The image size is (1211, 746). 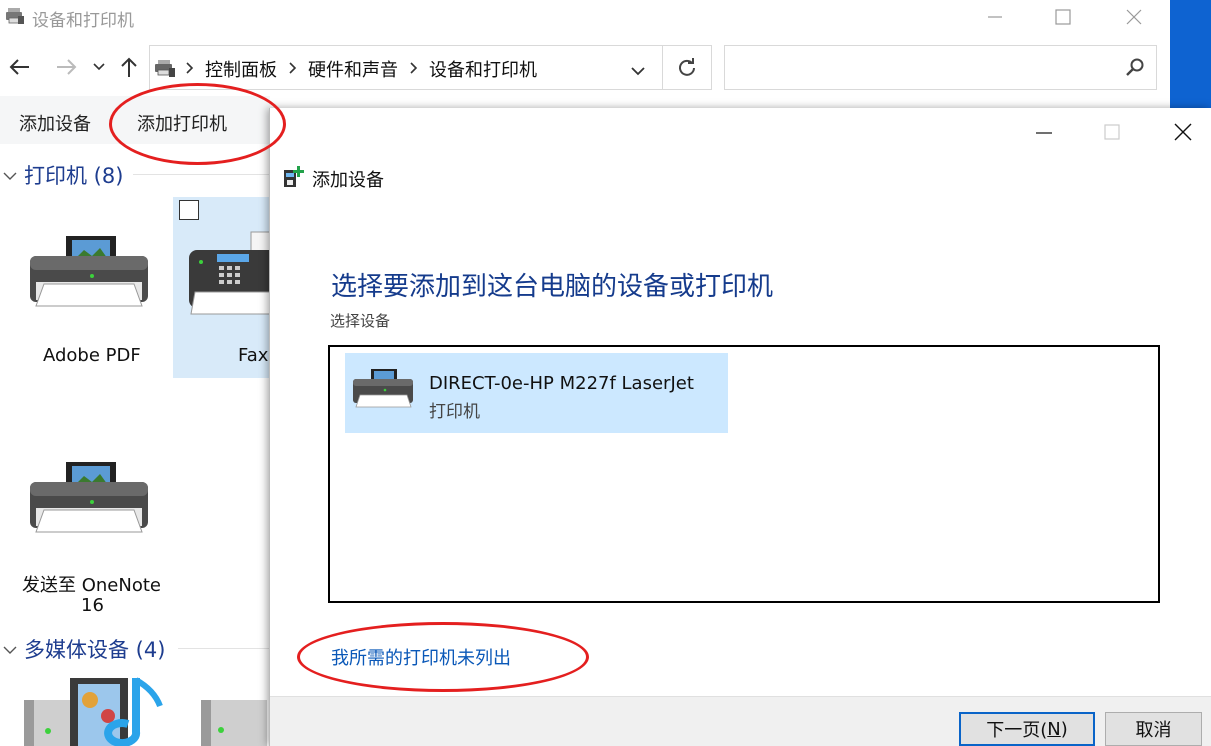 I want to click on annotation-ellipse-add-printer, so click(x=197, y=124).